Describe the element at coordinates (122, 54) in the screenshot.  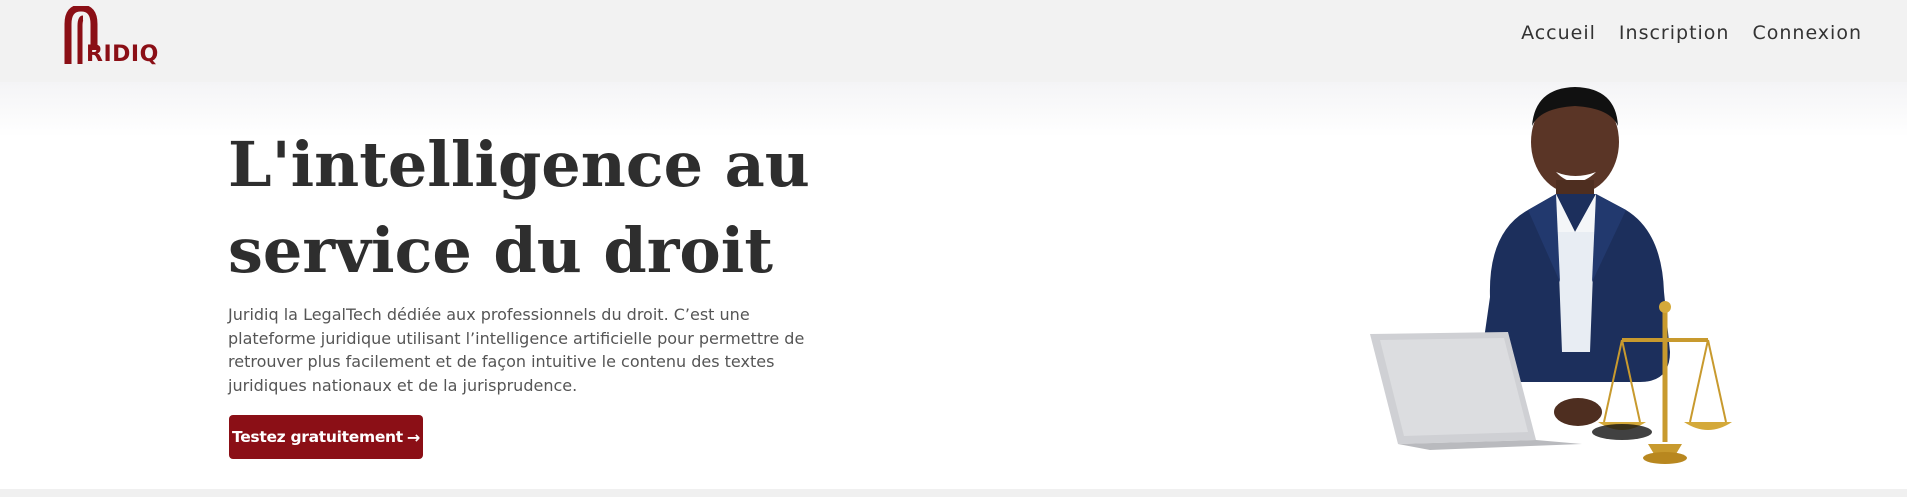
I see `brand-logo-text: RIDIQ` at that location.